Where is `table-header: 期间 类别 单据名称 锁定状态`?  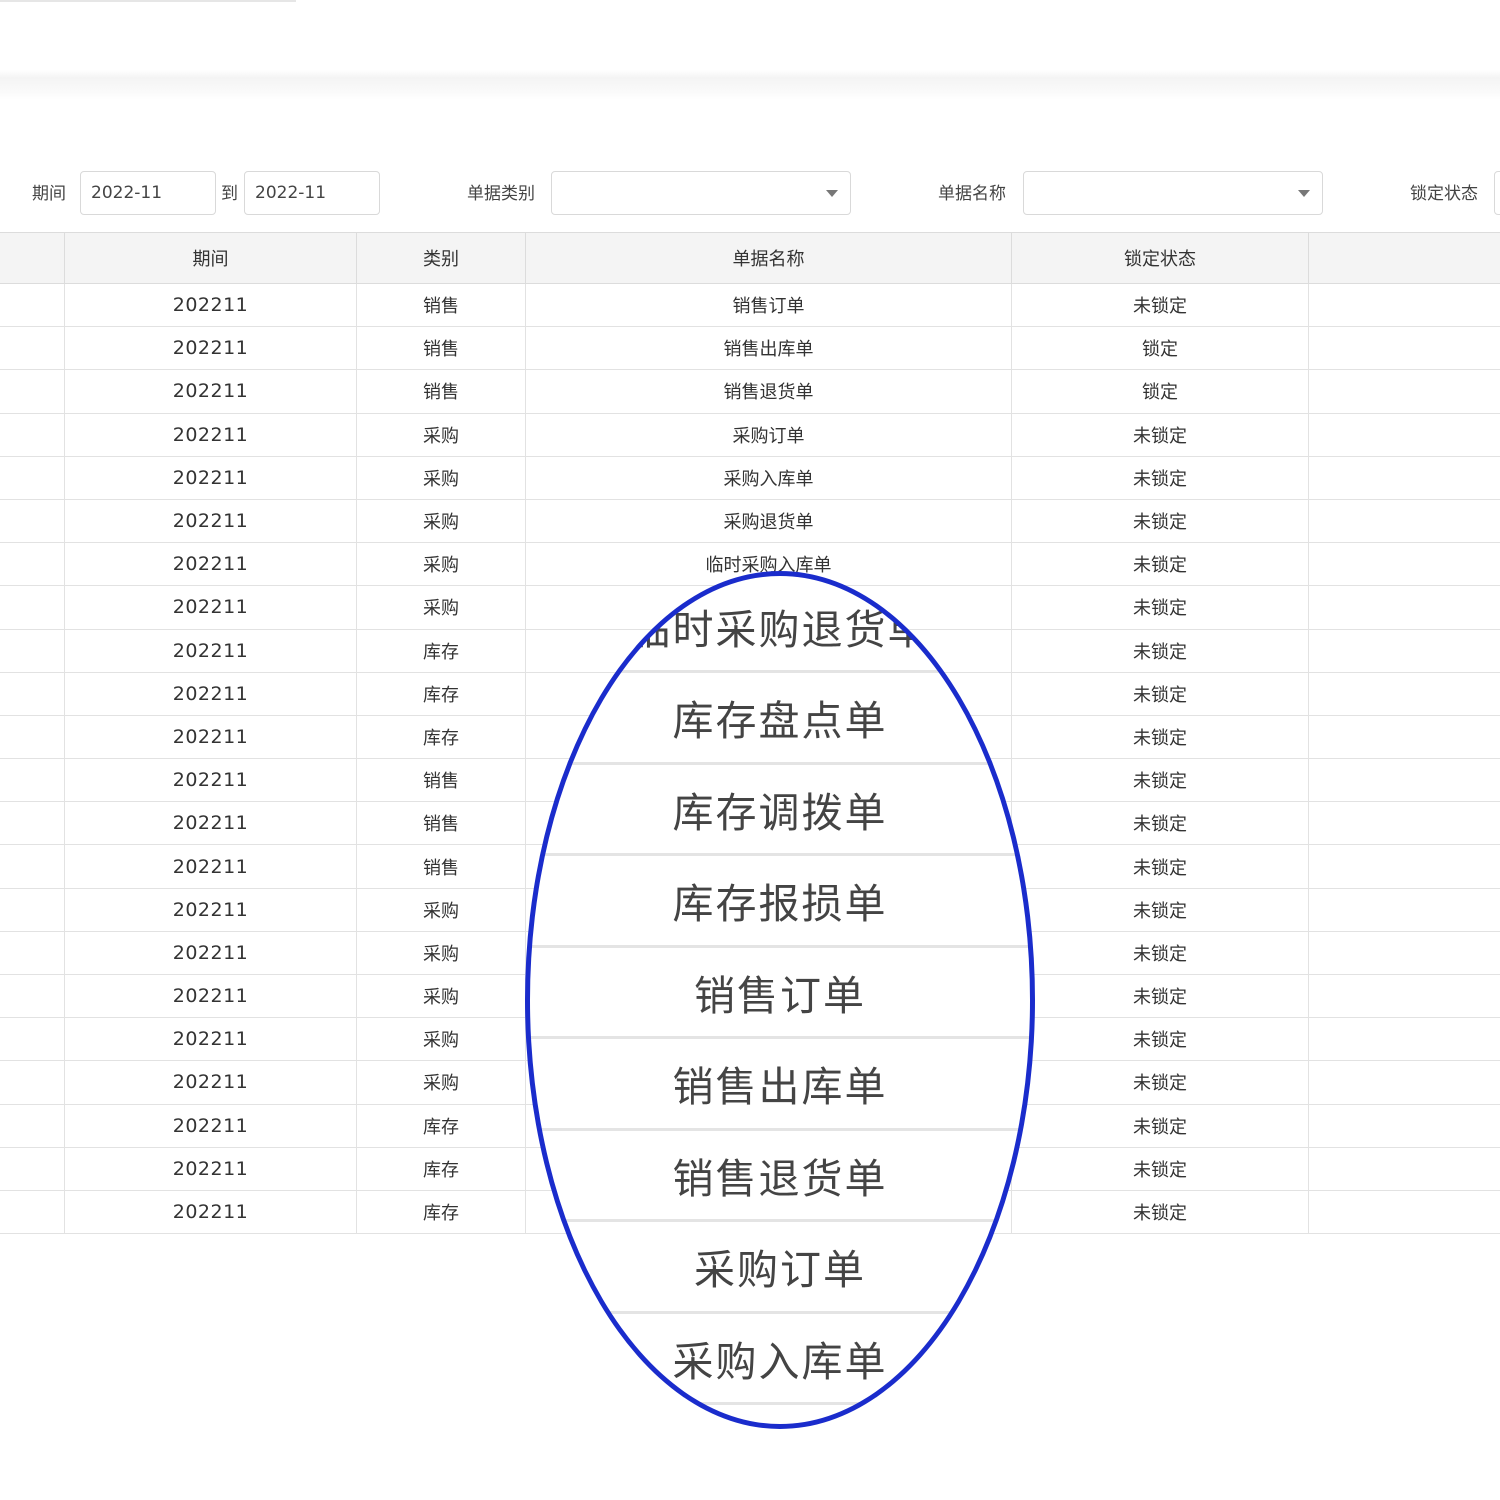
table-header: 期间 类别 单据名称 锁定状态 is located at coordinates (750, 258).